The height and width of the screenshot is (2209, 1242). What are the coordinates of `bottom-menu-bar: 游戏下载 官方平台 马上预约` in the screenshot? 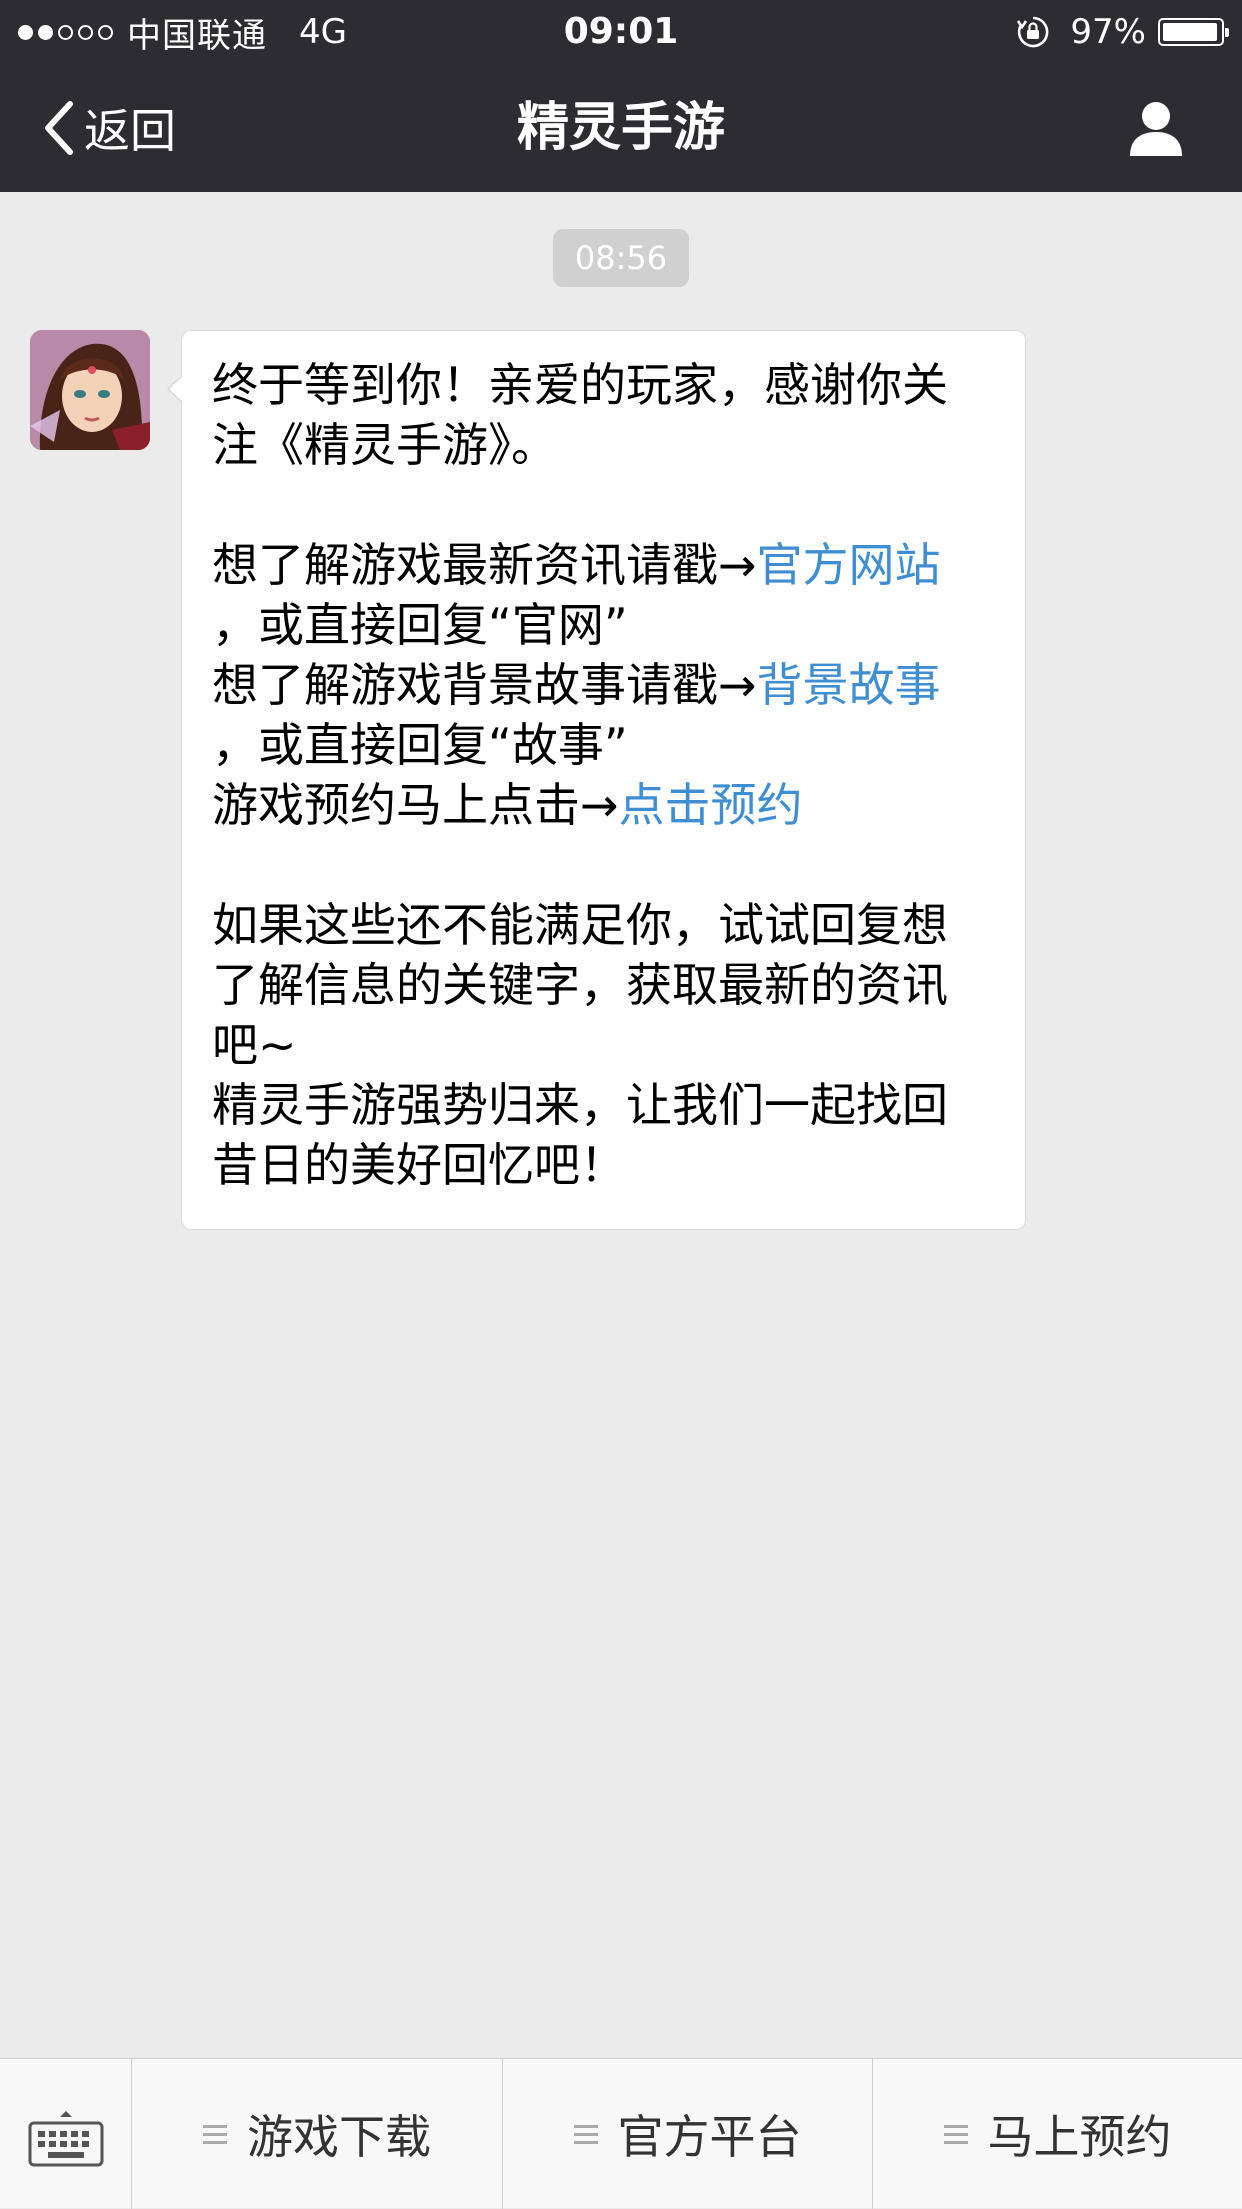 It's located at (621, 2133).